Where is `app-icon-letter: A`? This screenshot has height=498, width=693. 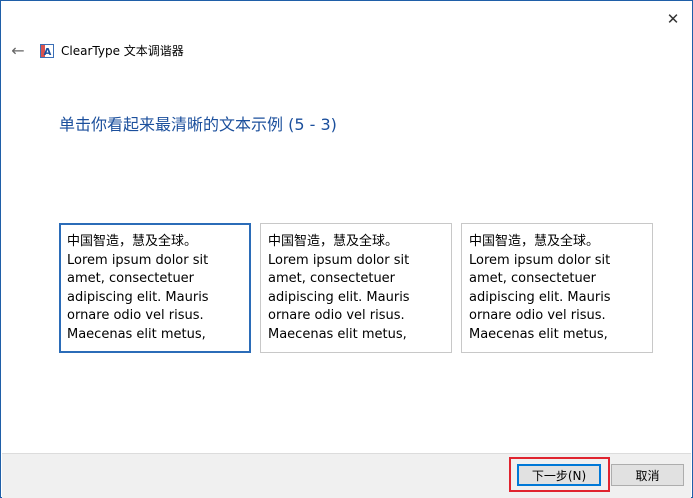
app-icon-letter: A is located at coordinates (48, 52).